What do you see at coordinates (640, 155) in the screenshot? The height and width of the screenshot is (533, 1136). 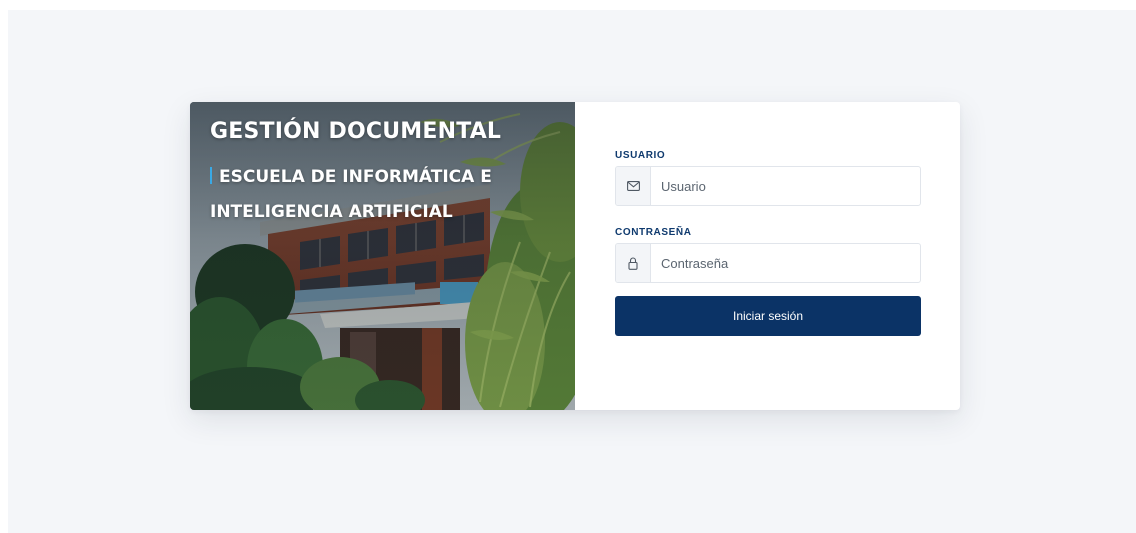 I see `username-label: USUARIO` at bounding box center [640, 155].